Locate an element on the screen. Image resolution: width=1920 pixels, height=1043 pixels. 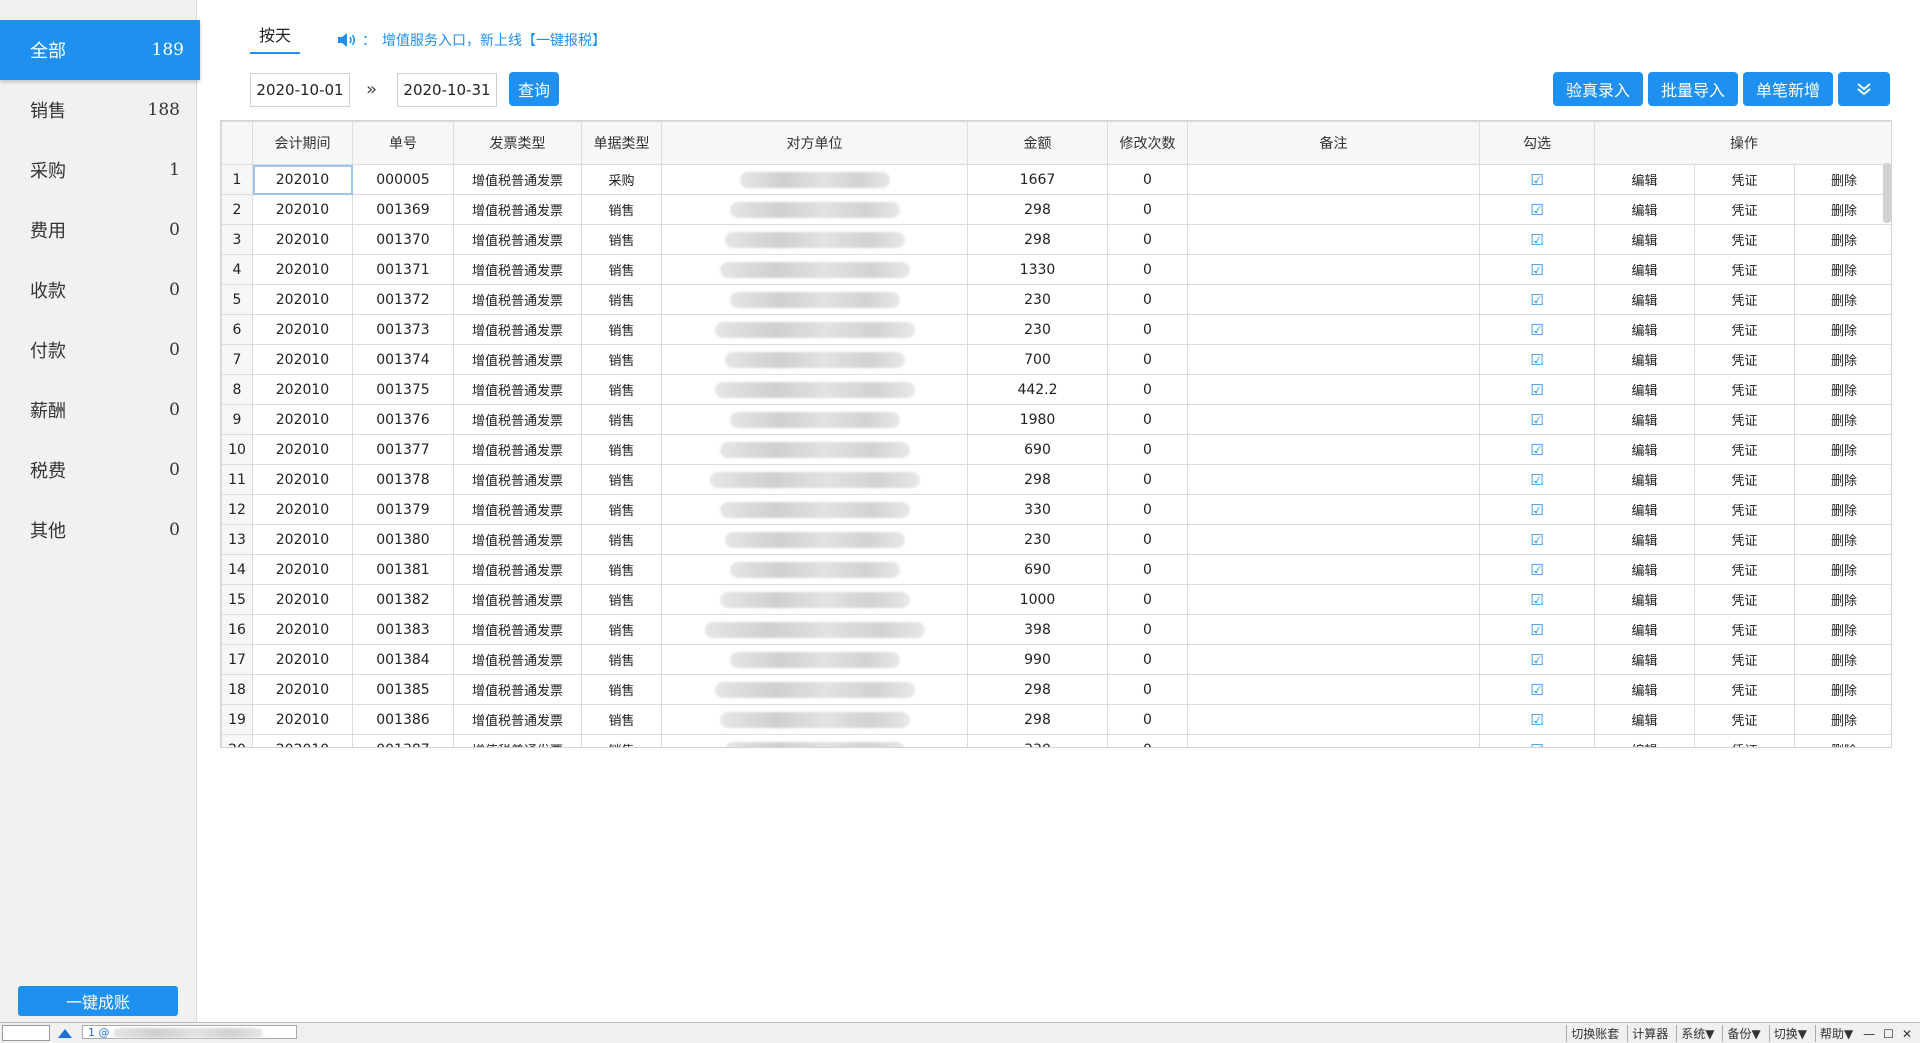
rownum-cell: 4 is located at coordinates (237, 269).